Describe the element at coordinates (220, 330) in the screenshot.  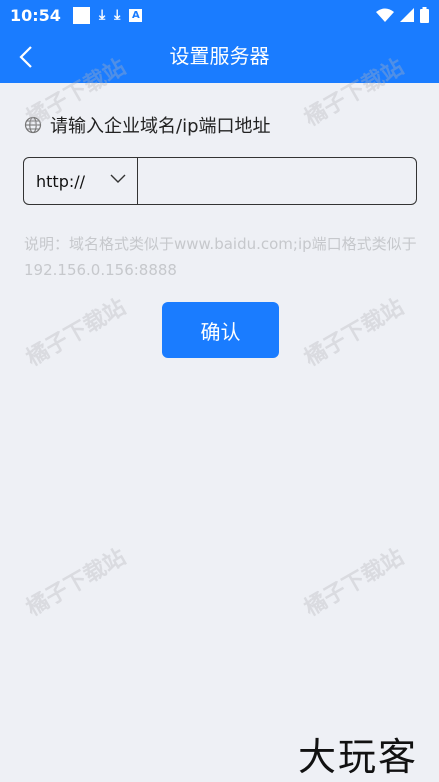
I see `confirm-button: 确认` at that location.